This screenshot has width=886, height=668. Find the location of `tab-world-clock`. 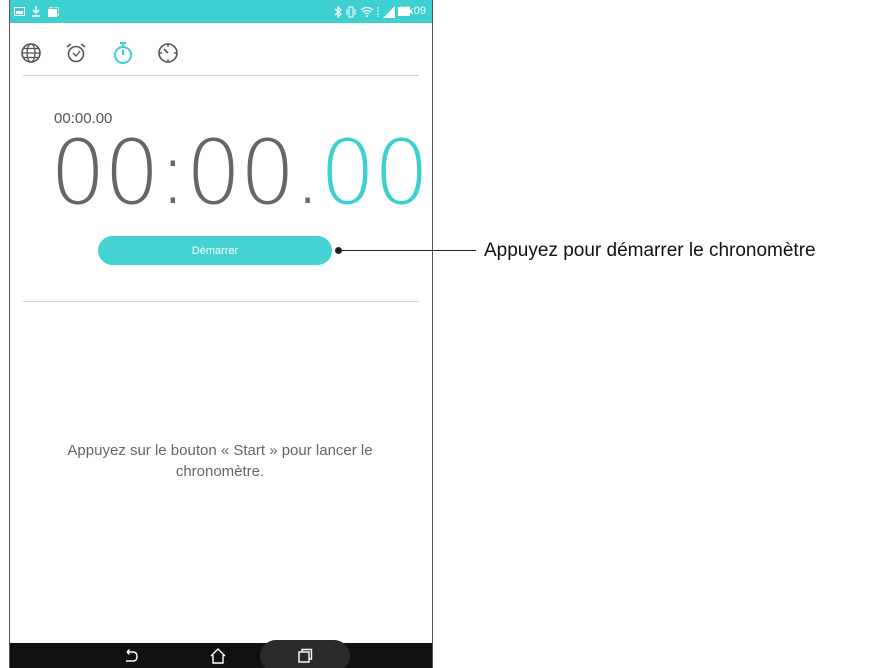

tab-world-clock is located at coordinates (31, 53).